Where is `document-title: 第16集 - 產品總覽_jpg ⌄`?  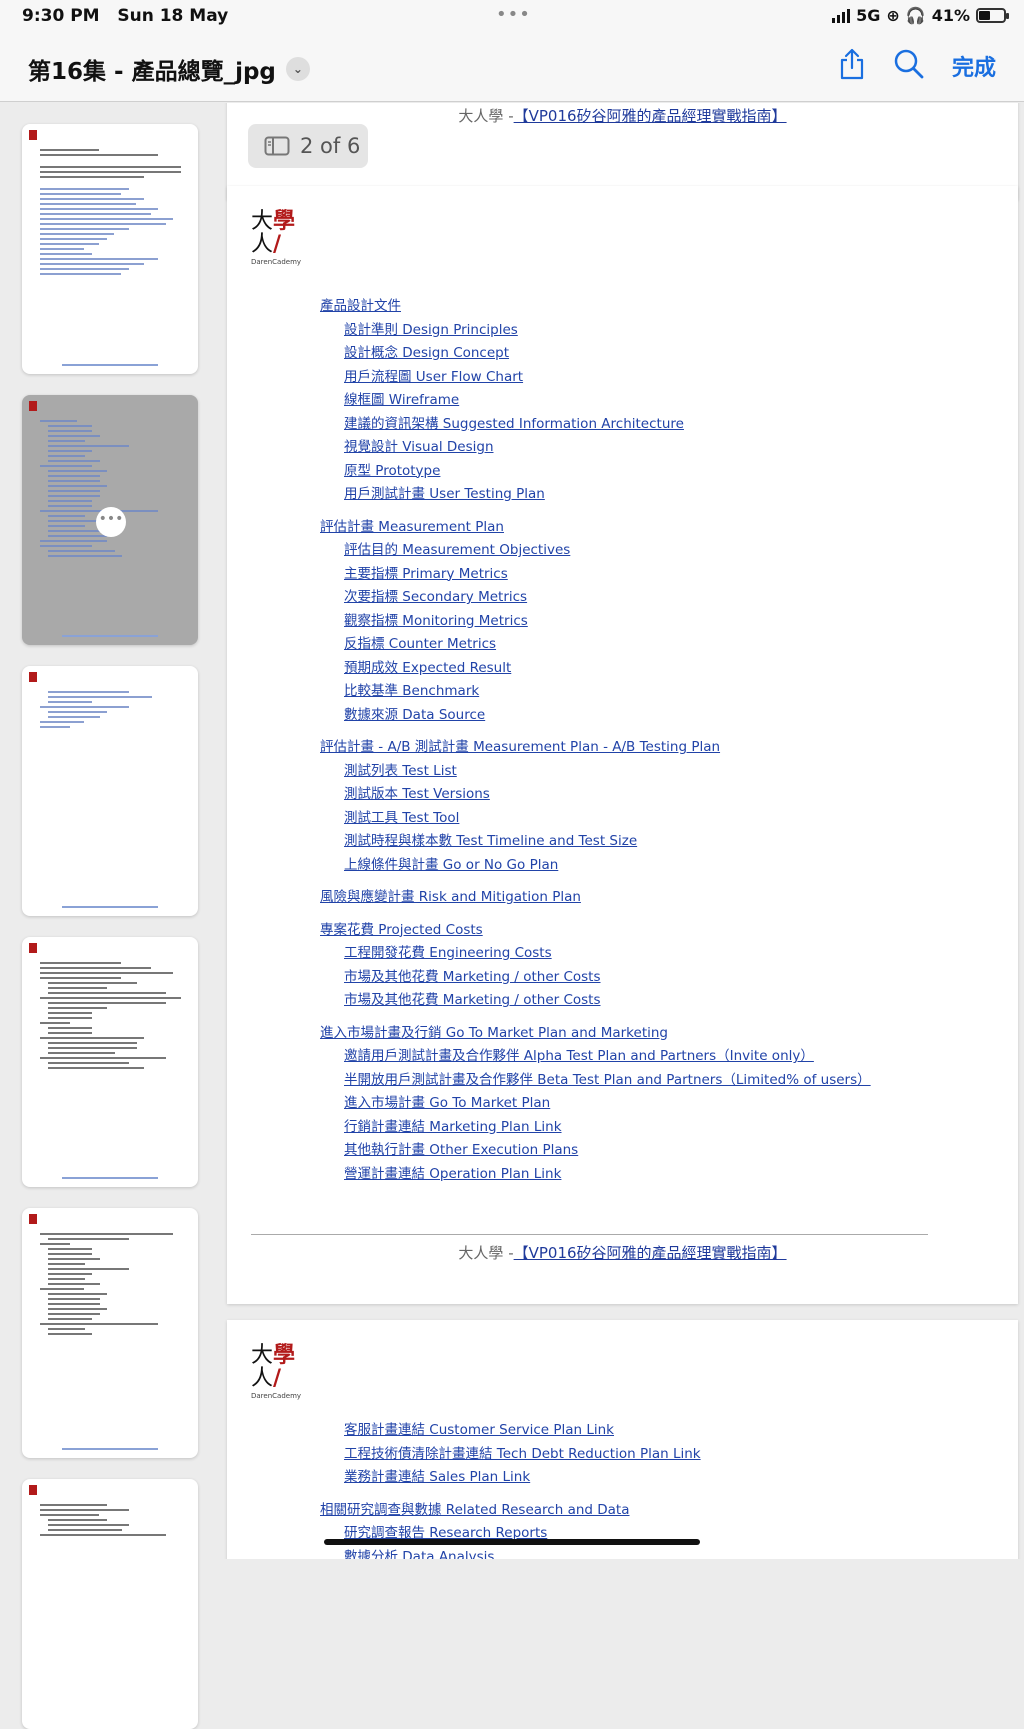 document-title: 第16集 - 產品總覽_jpg ⌄ is located at coordinates (169, 69).